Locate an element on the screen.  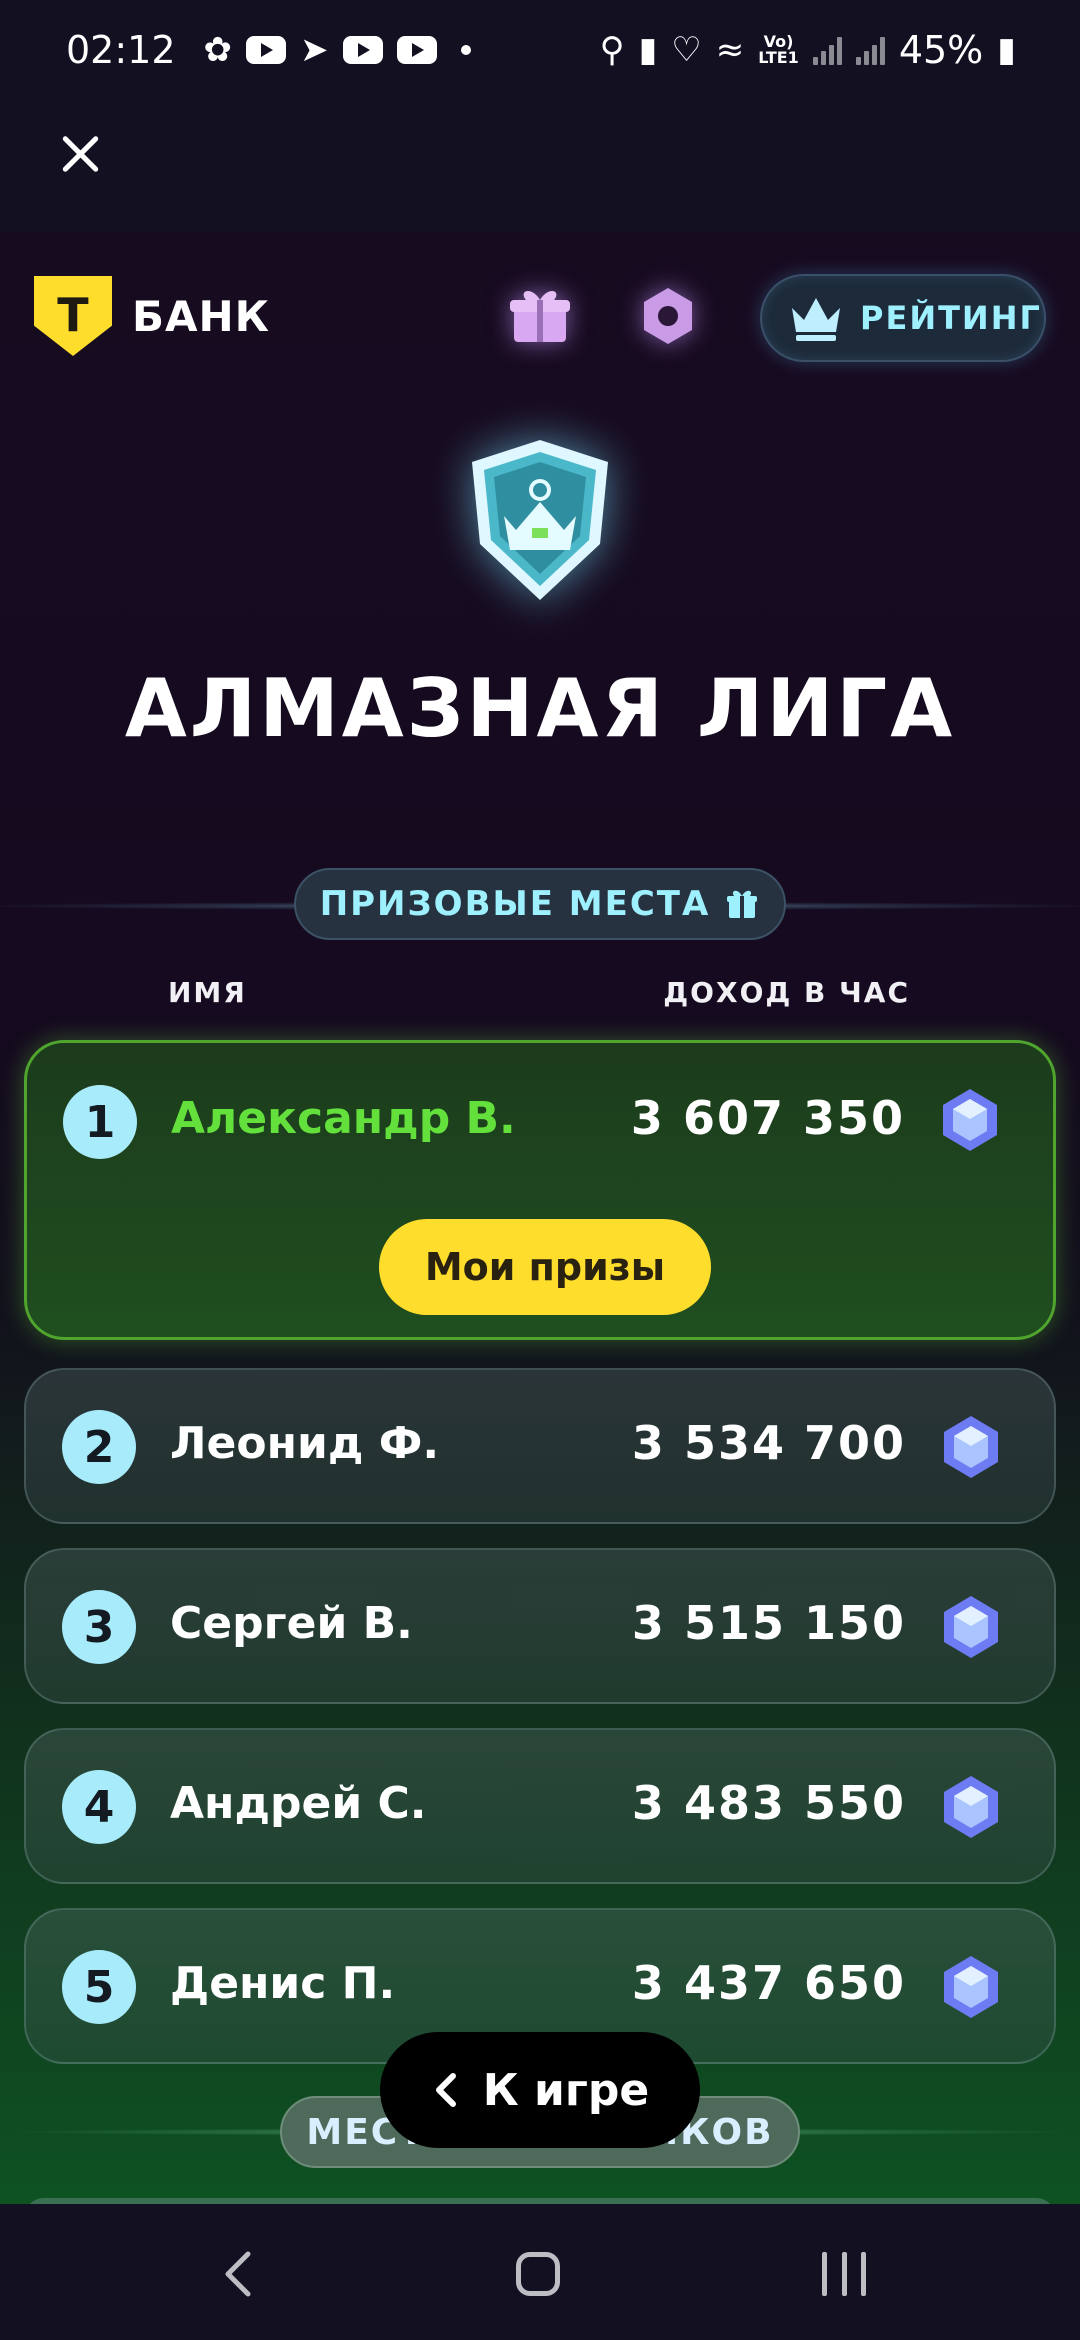
navigation-bar is located at coordinates (540, 2272).